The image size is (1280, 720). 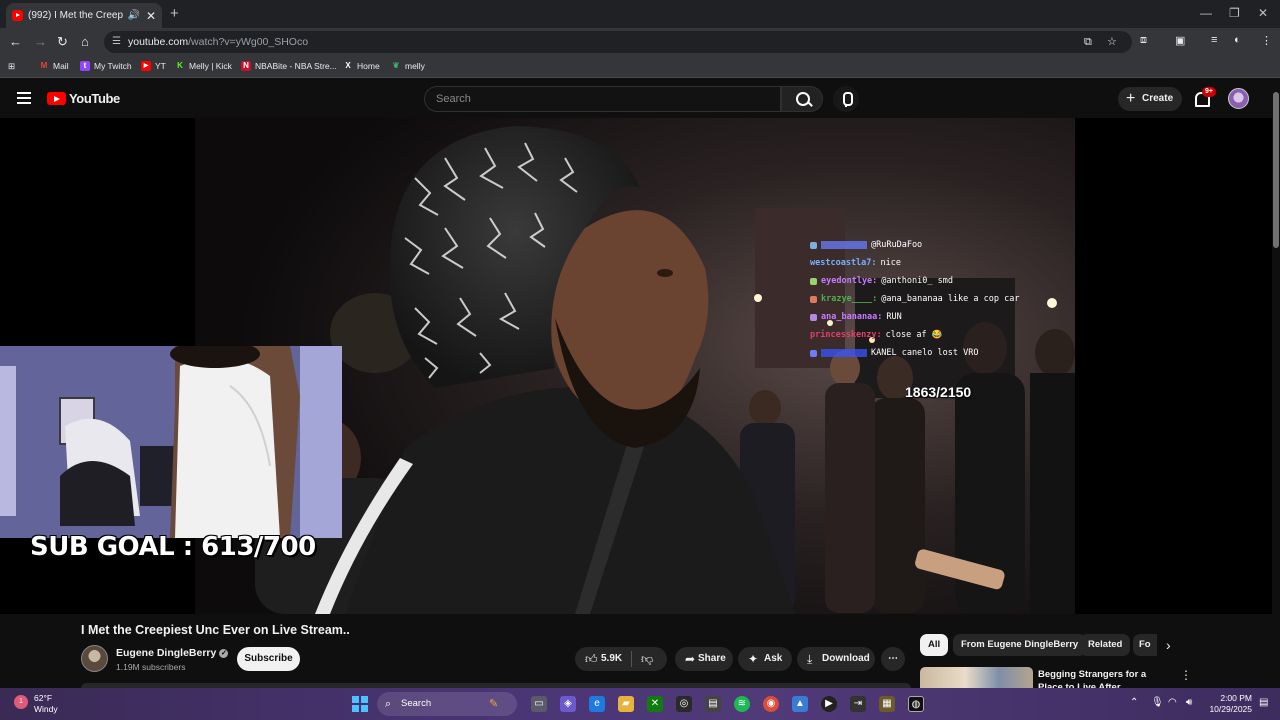 I want to click on github-icon: ◎, so click(x=684, y=704).